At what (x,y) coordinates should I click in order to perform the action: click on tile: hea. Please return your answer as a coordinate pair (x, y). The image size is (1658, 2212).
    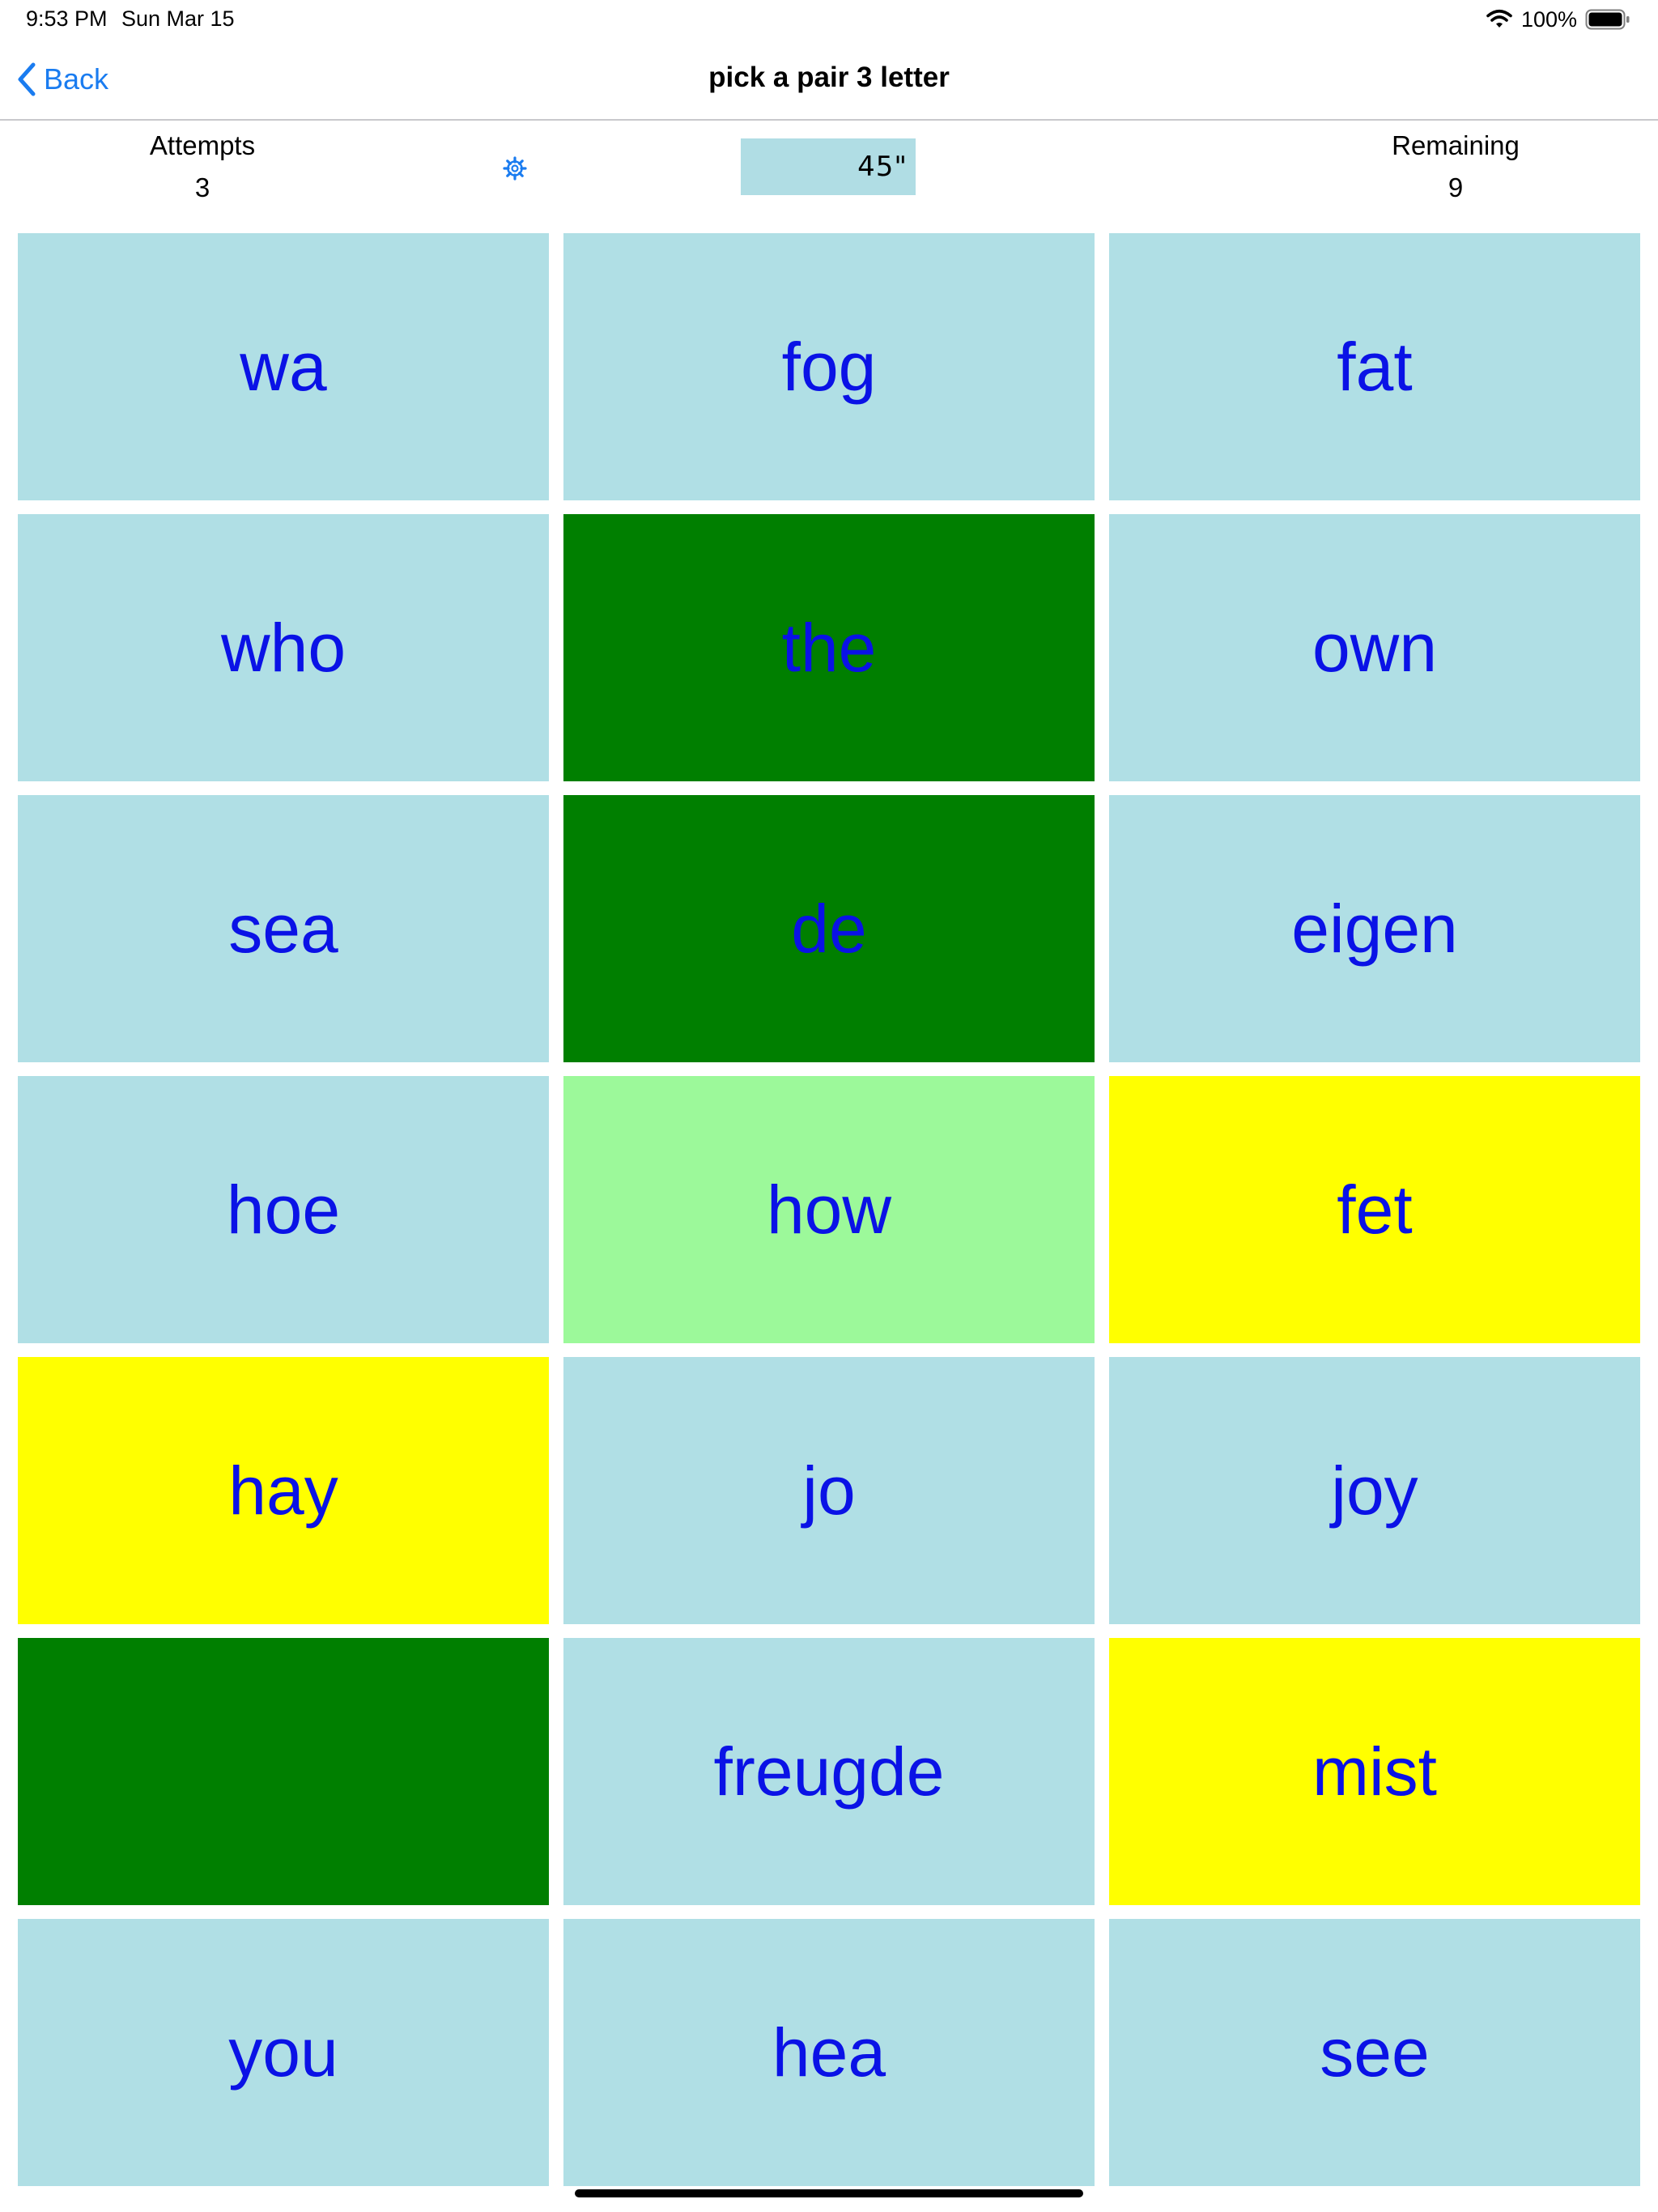
    Looking at the image, I should click on (829, 2052).